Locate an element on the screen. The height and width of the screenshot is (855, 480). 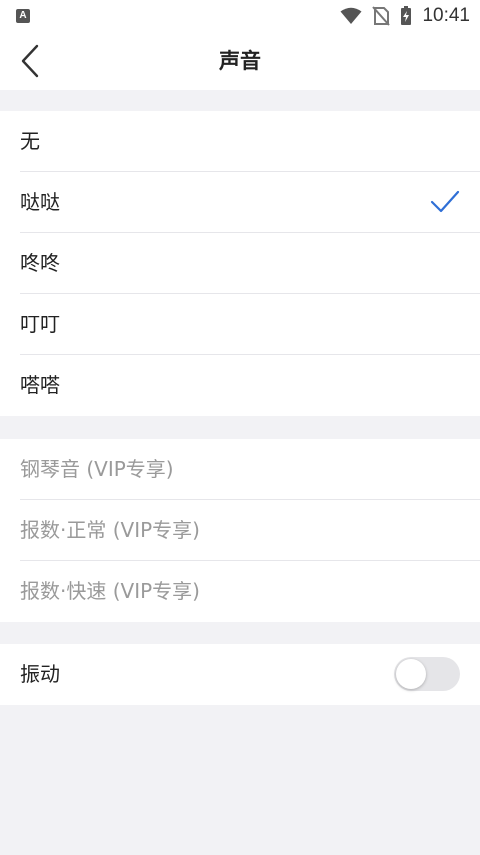
sound-option-label: 嗒嗒 is located at coordinates (40, 385).